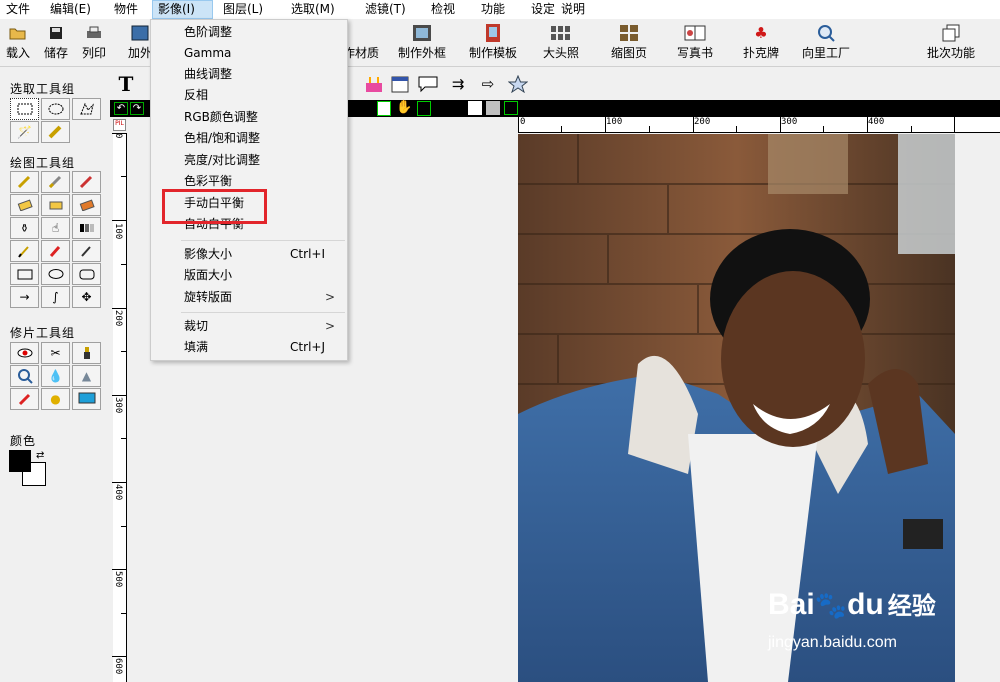 The height and width of the screenshot is (682, 1000). What do you see at coordinates (55, 182) in the screenshot?
I see `brush-tool` at bounding box center [55, 182].